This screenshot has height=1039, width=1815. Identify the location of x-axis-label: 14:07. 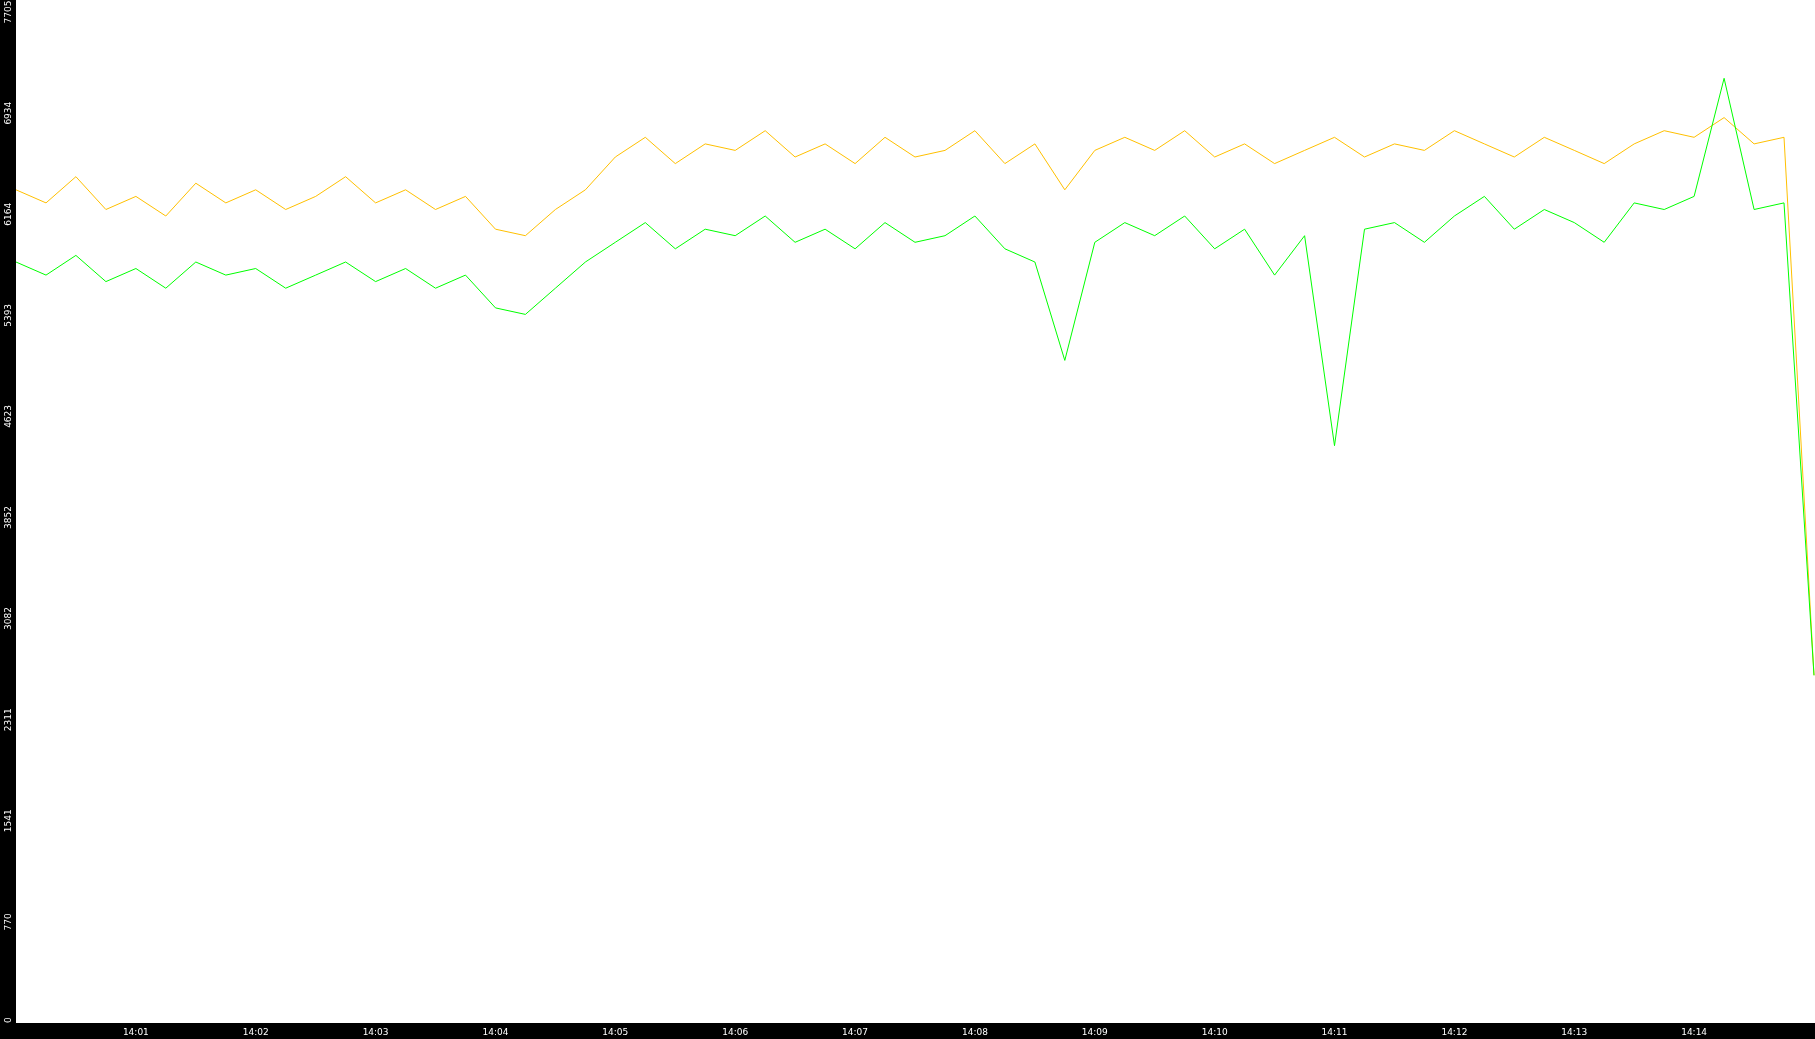
(855, 1032).